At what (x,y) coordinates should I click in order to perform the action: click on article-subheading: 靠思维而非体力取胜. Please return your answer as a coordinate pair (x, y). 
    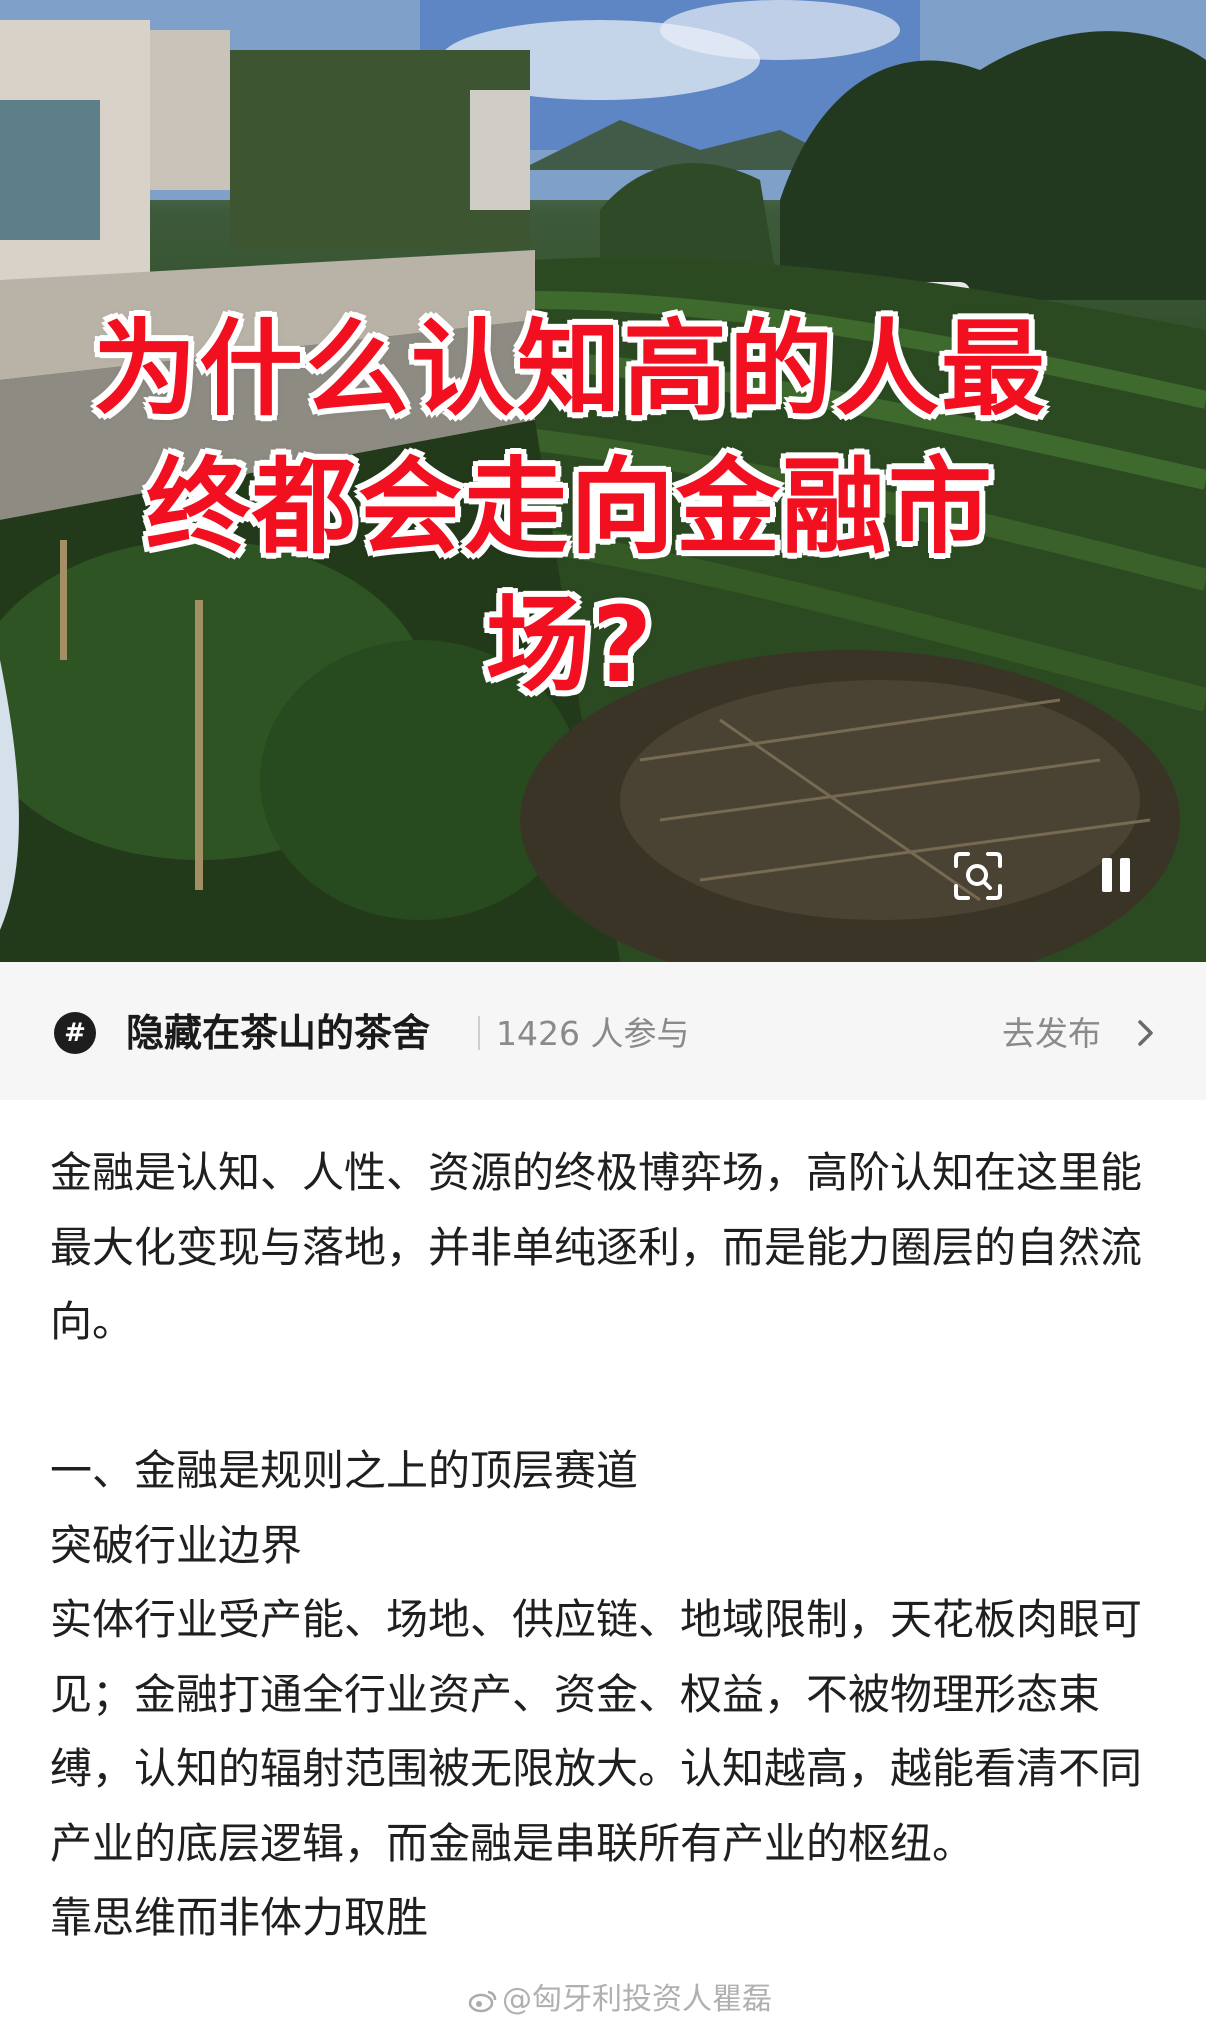
    Looking at the image, I should click on (239, 1917).